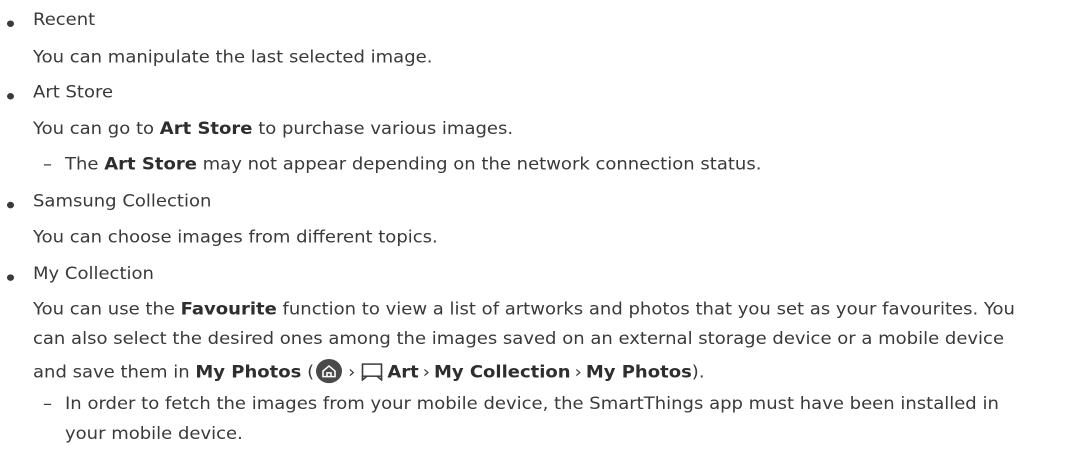 Image resolution: width=1091 pixels, height=450 pixels. Describe the element at coordinates (93, 274) in the screenshot. I see `item-title-my-collection: My Collection` at that location.